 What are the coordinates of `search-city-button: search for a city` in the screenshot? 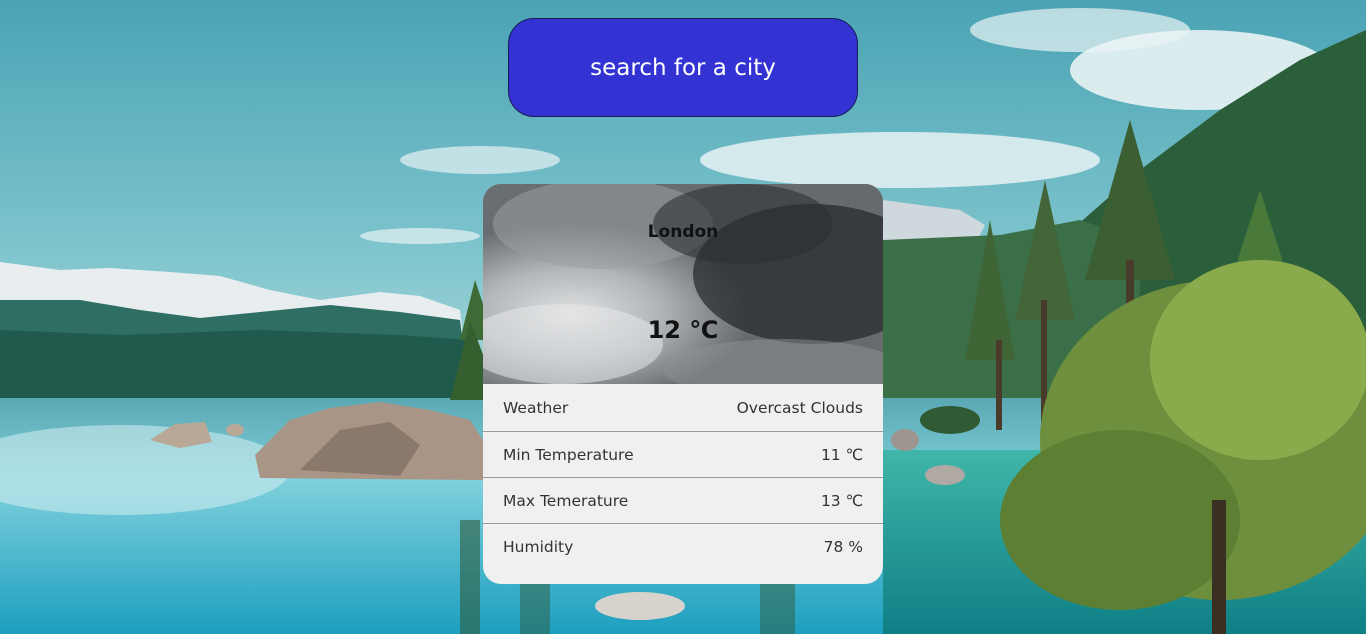 It's located at (683, 67).